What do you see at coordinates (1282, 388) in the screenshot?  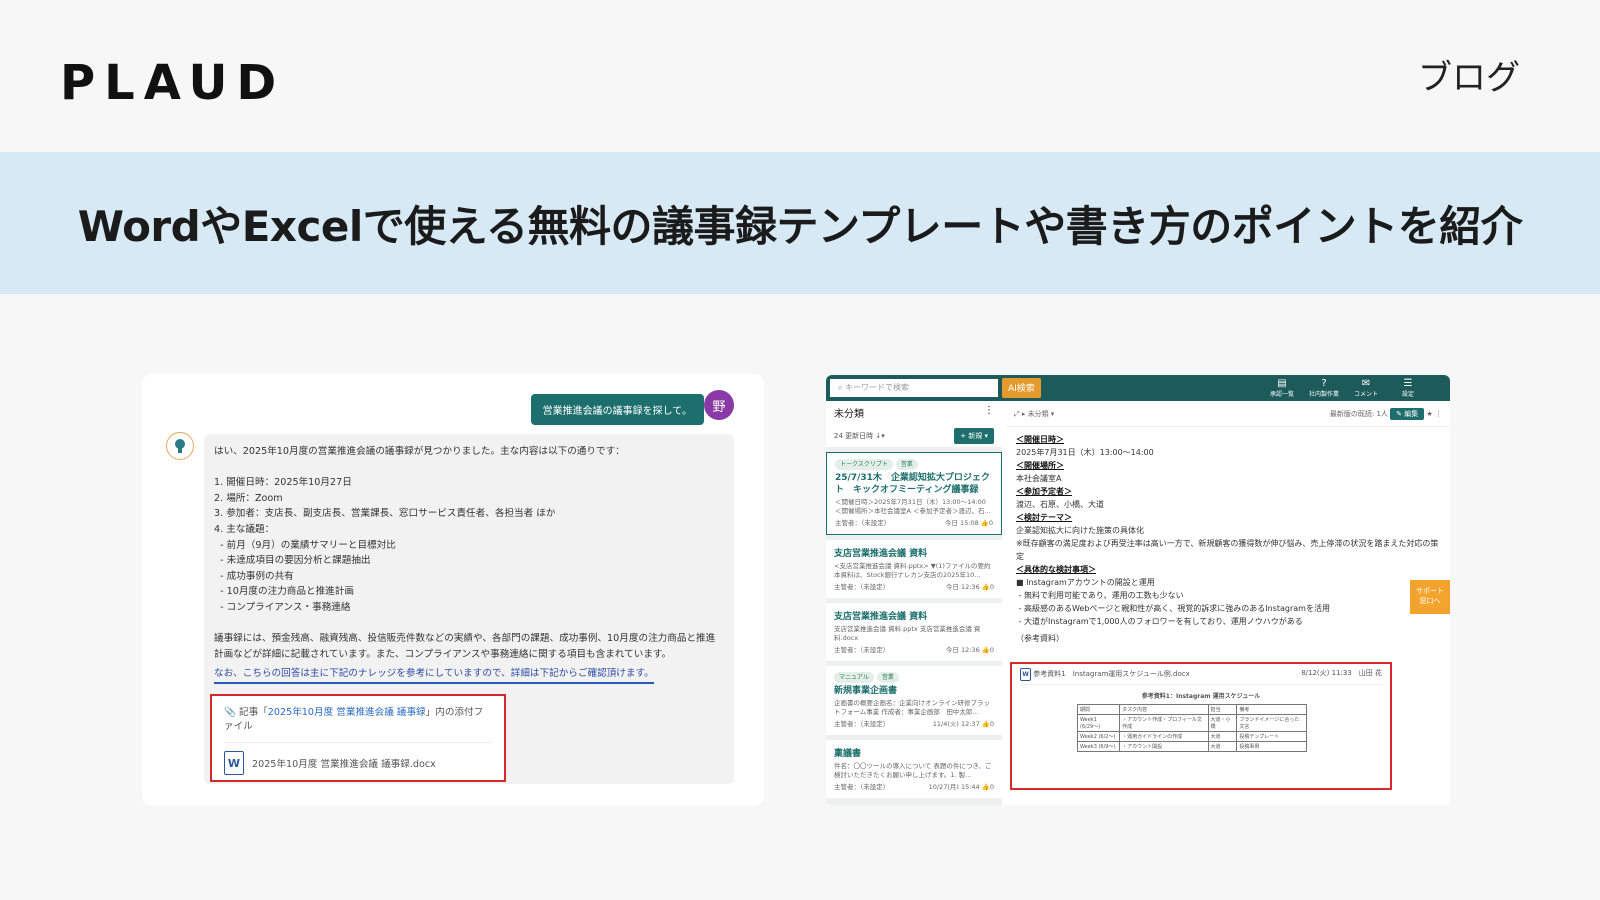 I see `approval-list-icon: ▤ 承認一覧` at bounding box center [1282, 388].